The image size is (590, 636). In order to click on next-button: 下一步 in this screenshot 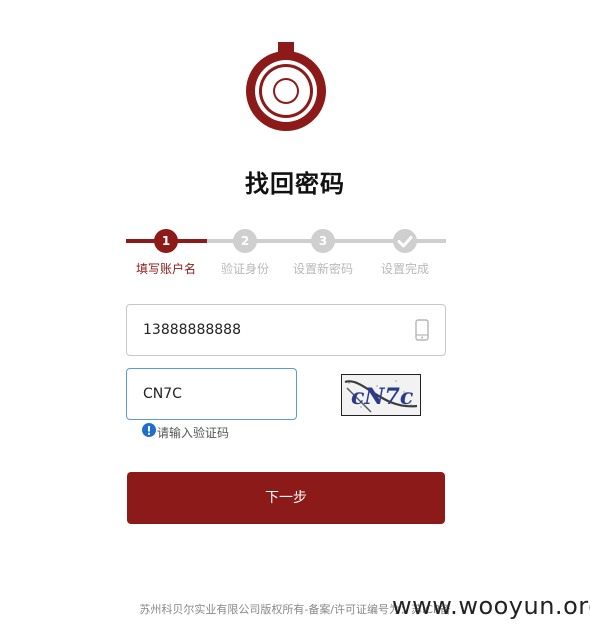, I will do `click(286, 498)`.